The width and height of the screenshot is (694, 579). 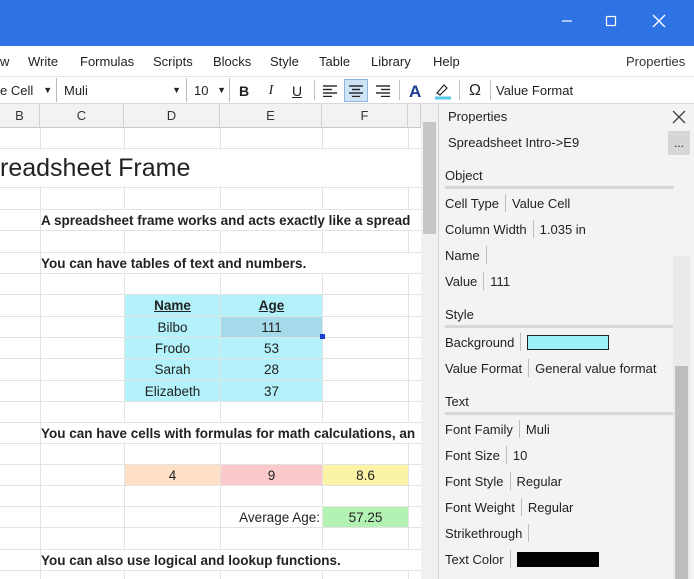 I want to click on menu-write: Write, so click(x=43, y=61).